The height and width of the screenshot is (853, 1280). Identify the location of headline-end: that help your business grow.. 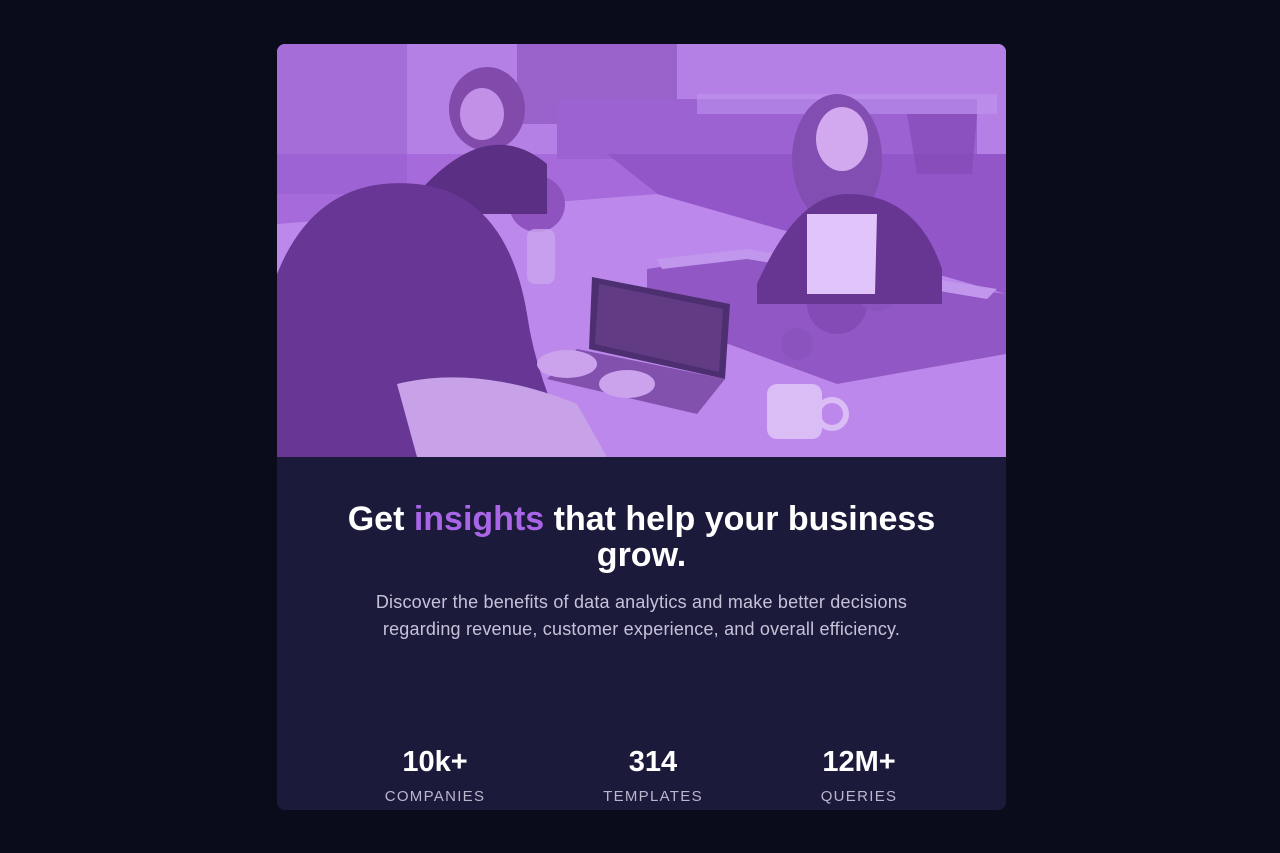
(740, 537).